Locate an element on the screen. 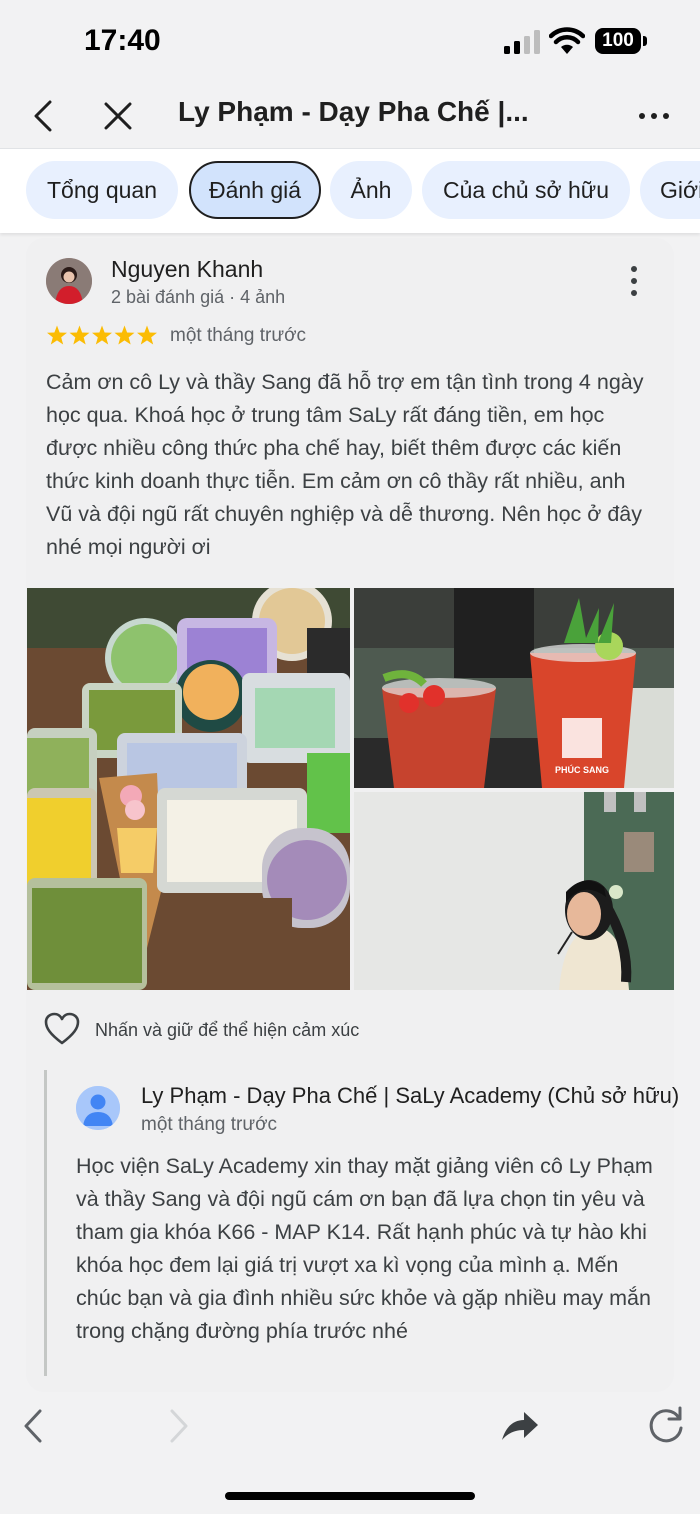  close-icon is located at coordinates (118, 116).